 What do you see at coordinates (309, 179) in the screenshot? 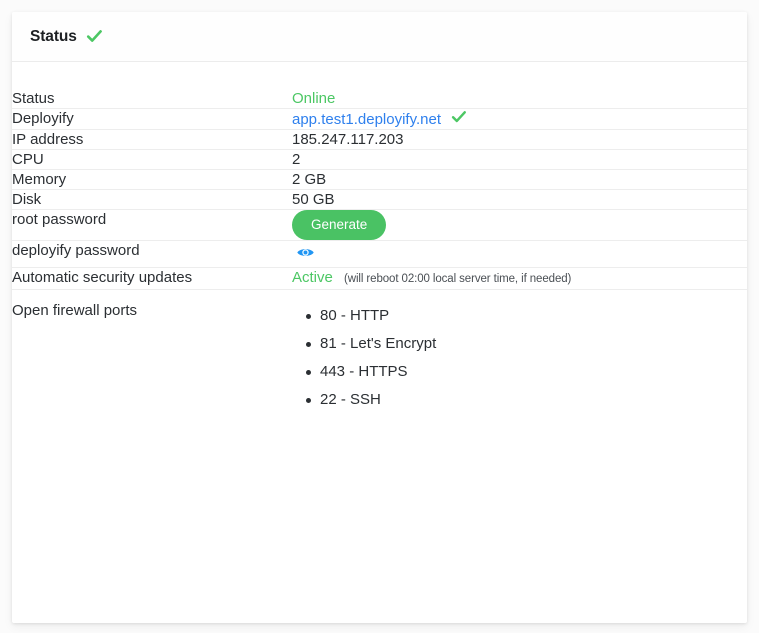
I see `row-value-memory: 2 GB` at bounding box center [309, 179].